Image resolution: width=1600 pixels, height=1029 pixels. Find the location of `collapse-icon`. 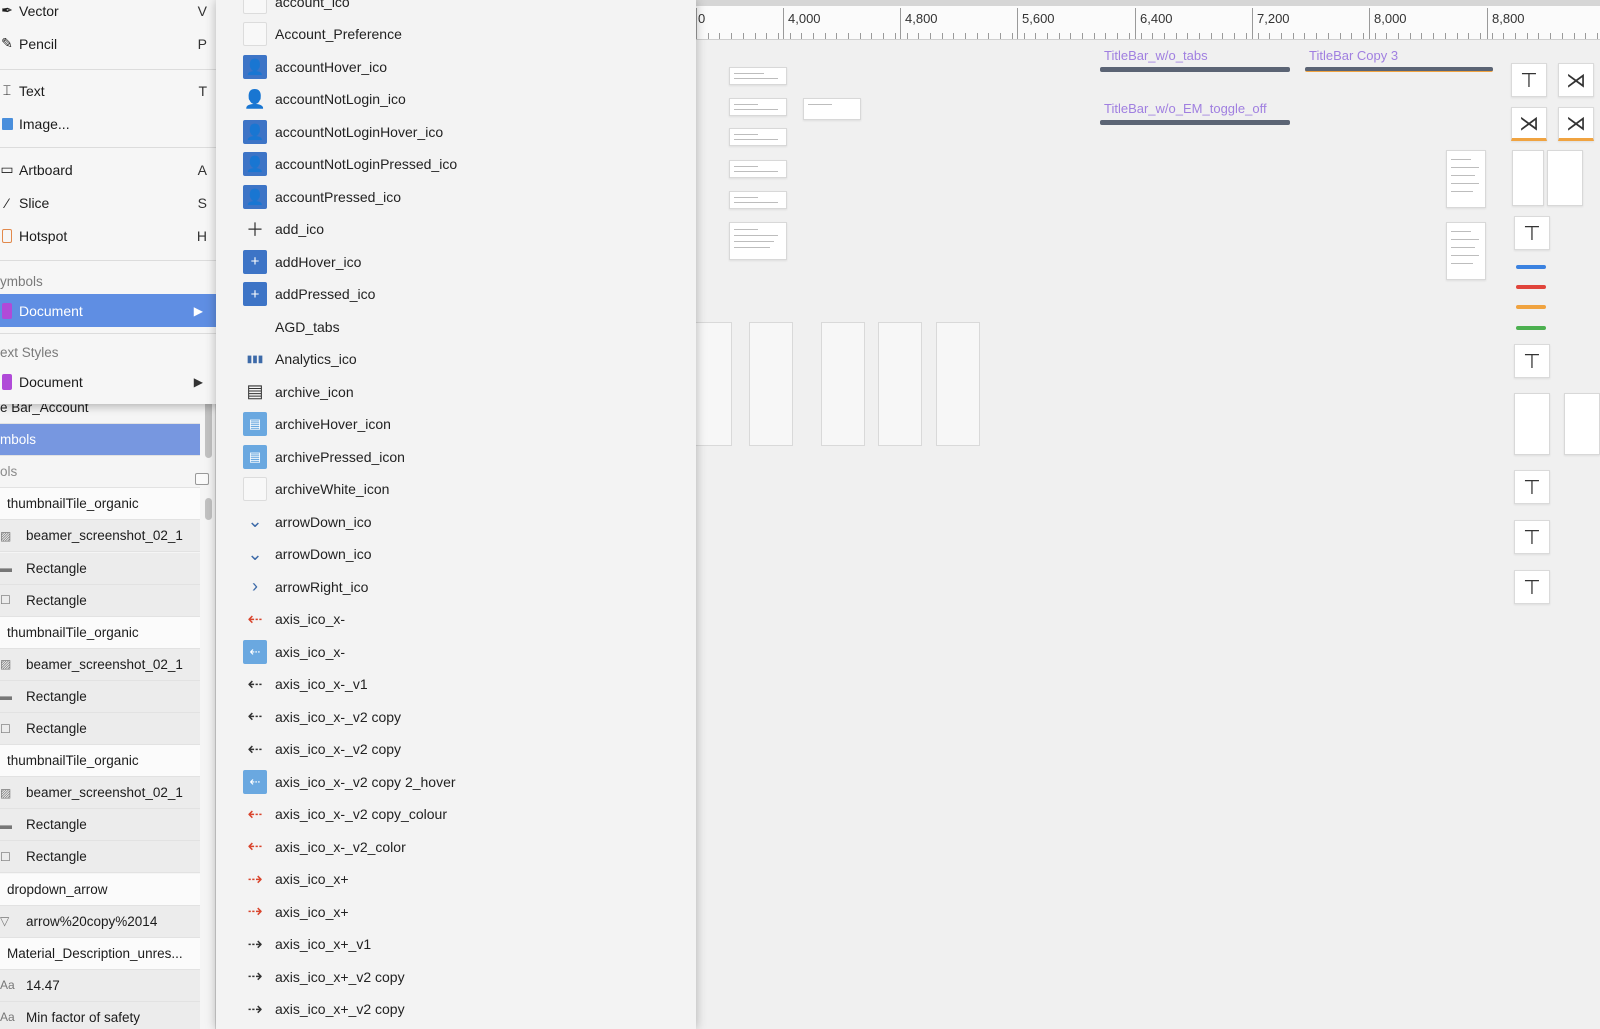

collapse-icon is located at coordinates (202, 479).